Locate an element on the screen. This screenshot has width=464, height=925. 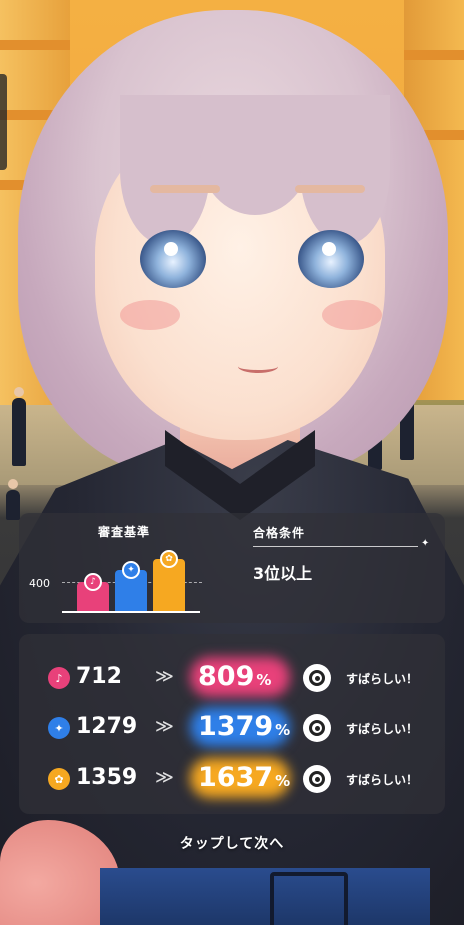
criteria-title: 審査基準 is located at coordinates (123, 532).